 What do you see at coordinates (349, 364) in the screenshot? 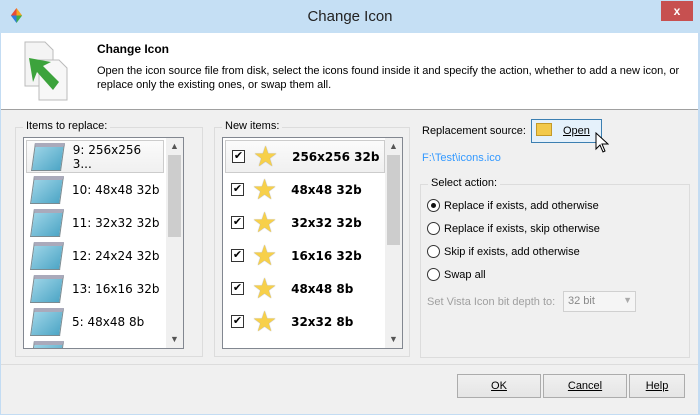
I see `divider` at bounding box center [349, 364].